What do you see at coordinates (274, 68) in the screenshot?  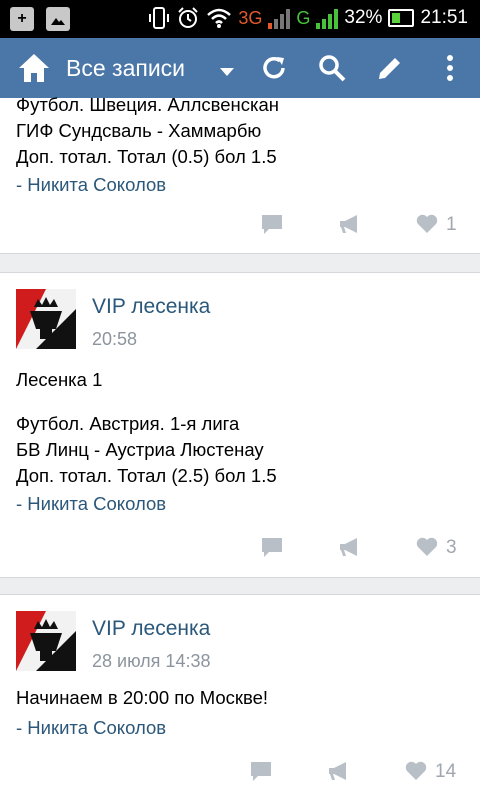 I see `refresh-icon` at bounding box center [274, 68].